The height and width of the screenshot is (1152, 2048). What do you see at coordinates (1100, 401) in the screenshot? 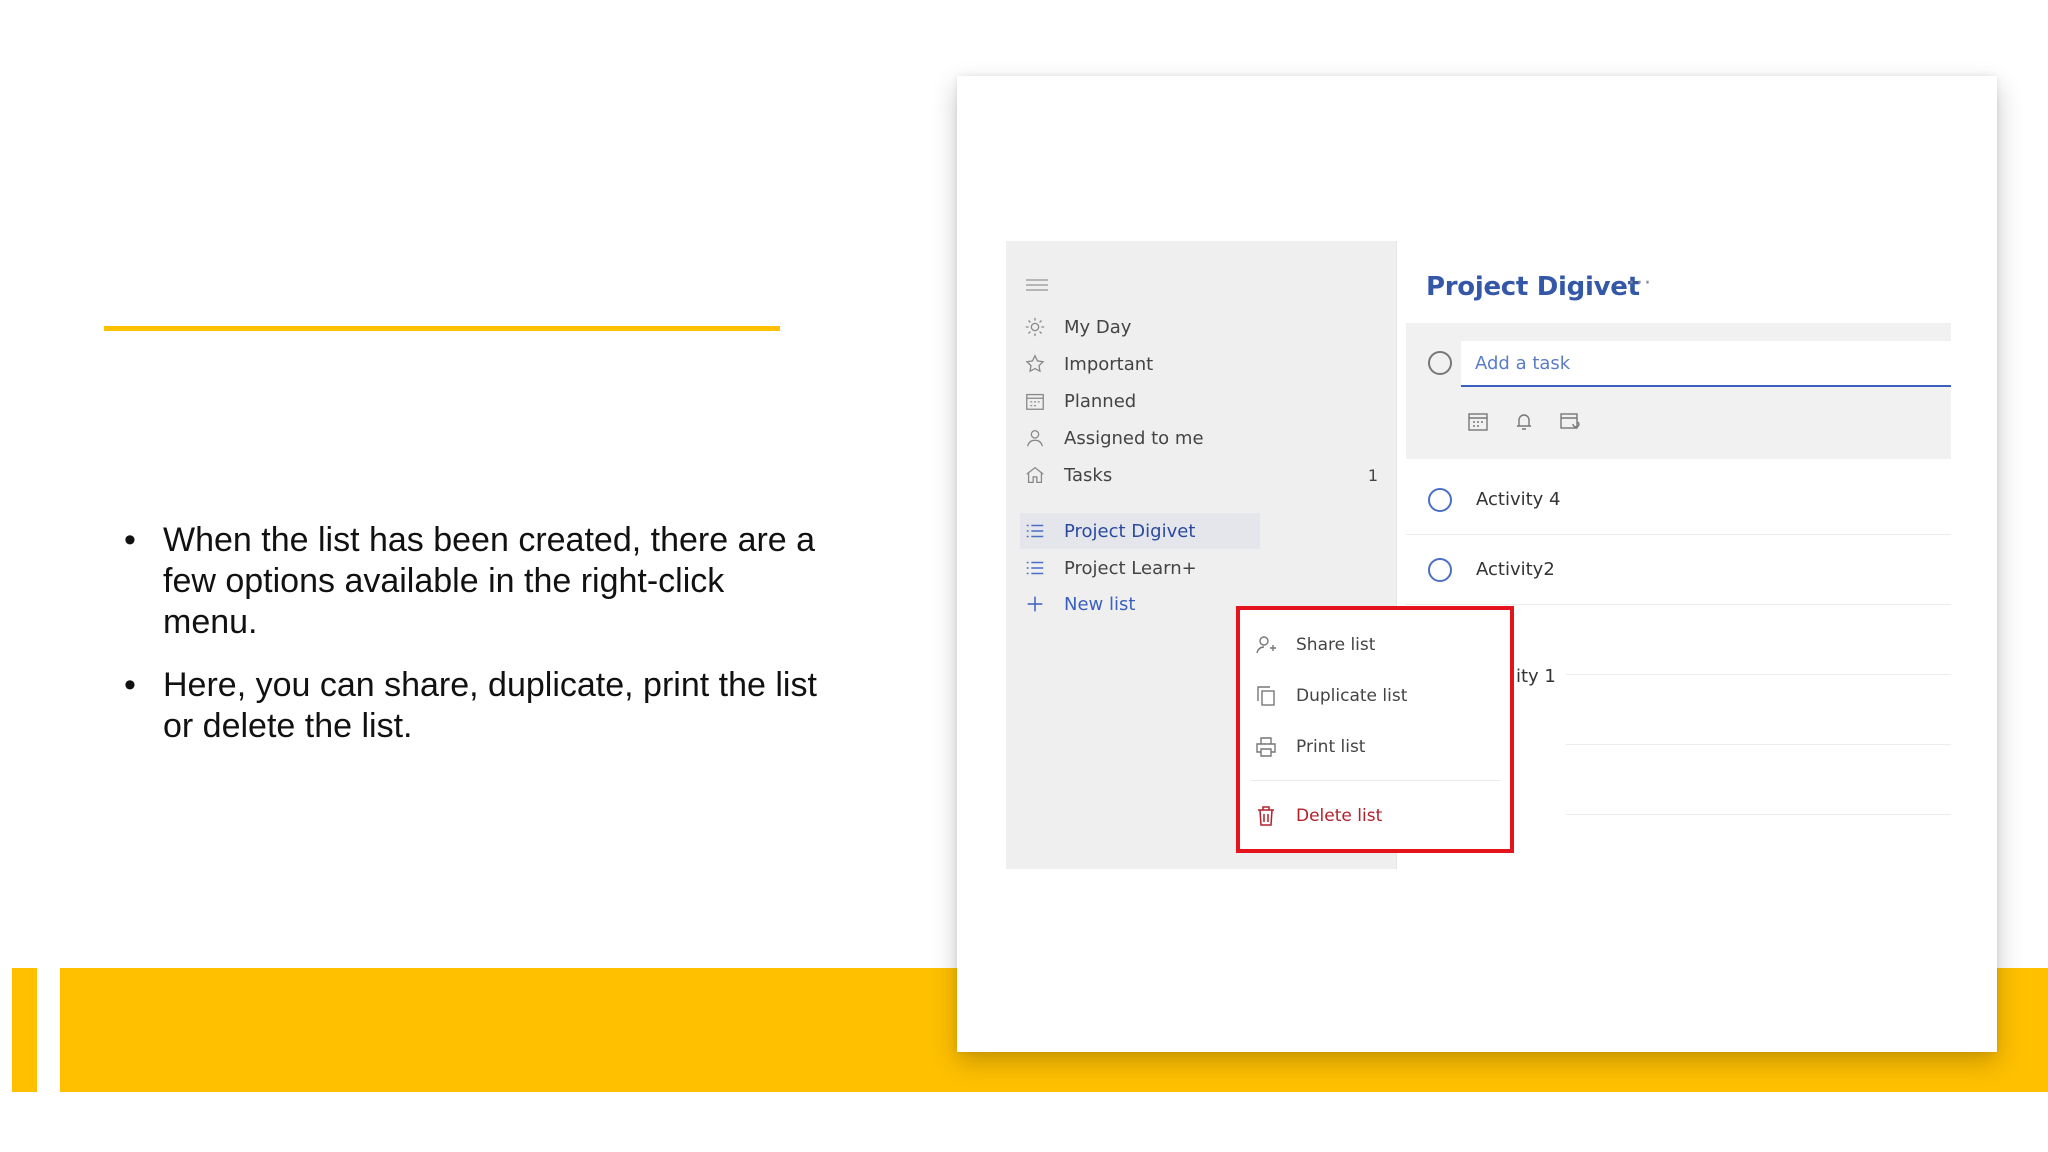
I see `sidebar-item-label: Planned` at bounding box center [1100, 401].